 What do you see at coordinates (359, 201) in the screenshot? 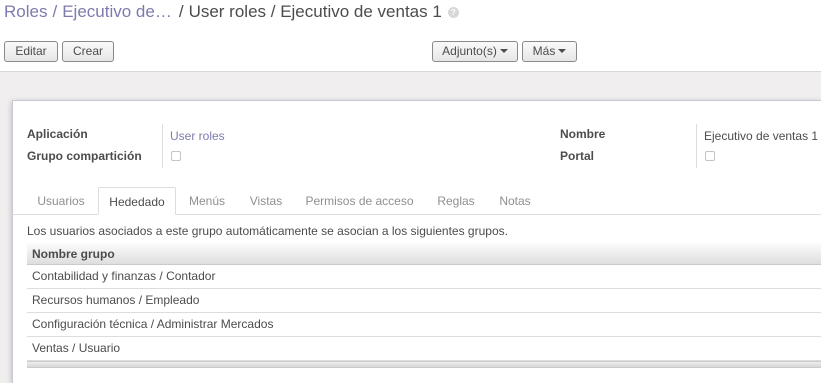
I see `tab-permisos-de-acceso: Permisos de acceso` at bounding box center [359, 201].